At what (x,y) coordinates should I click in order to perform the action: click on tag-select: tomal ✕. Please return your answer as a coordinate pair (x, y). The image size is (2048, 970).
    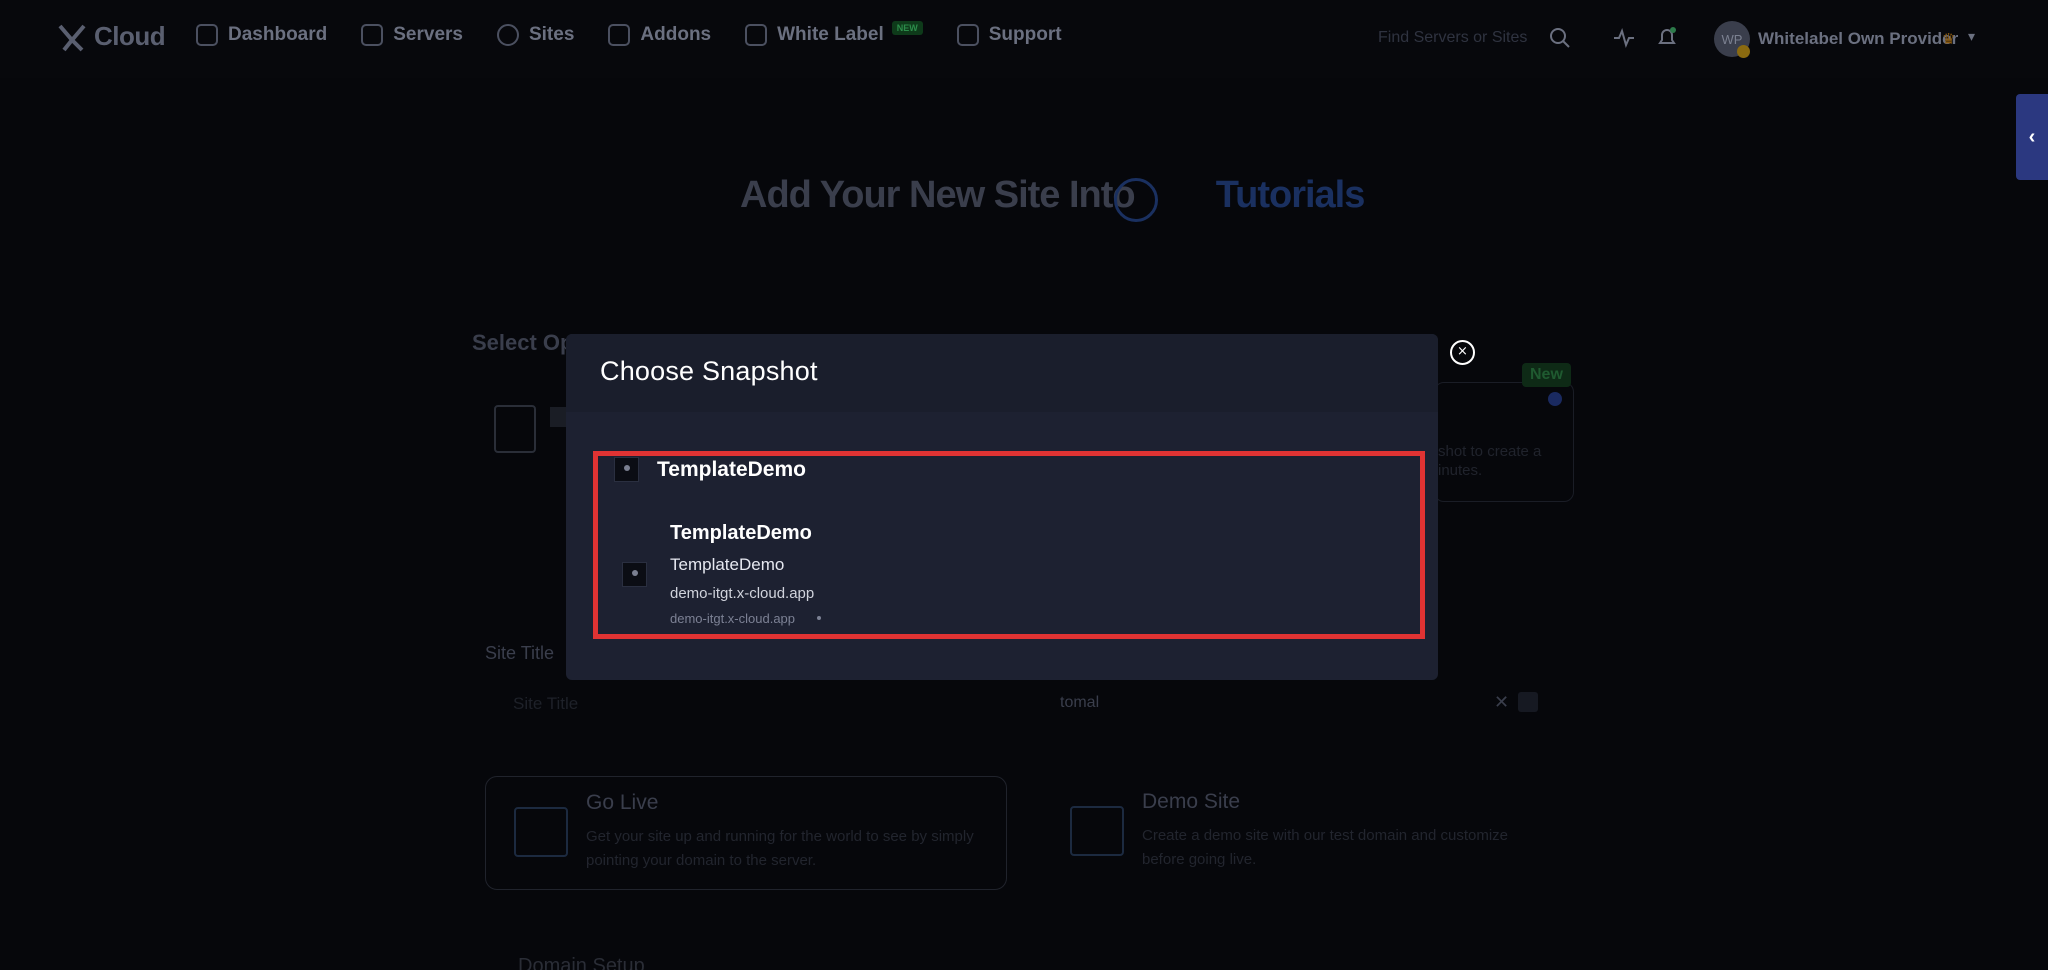
    Looking at the image, I should click on (1297, 704).